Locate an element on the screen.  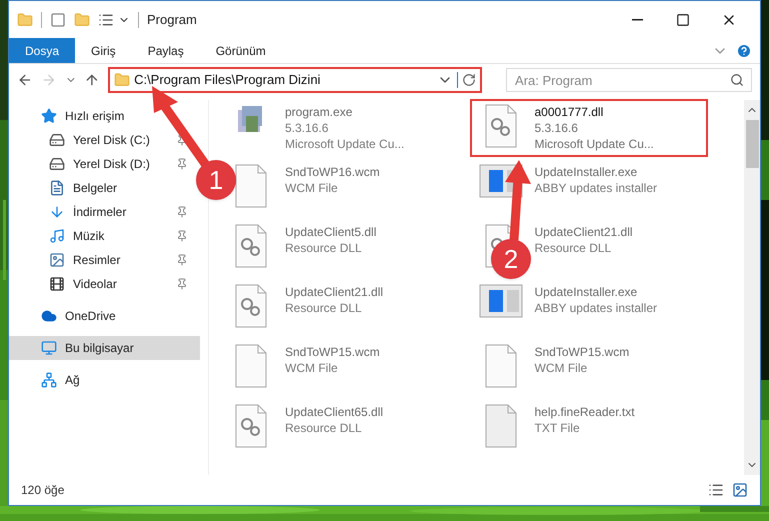
document-icon is located at coordinates (57, 188).